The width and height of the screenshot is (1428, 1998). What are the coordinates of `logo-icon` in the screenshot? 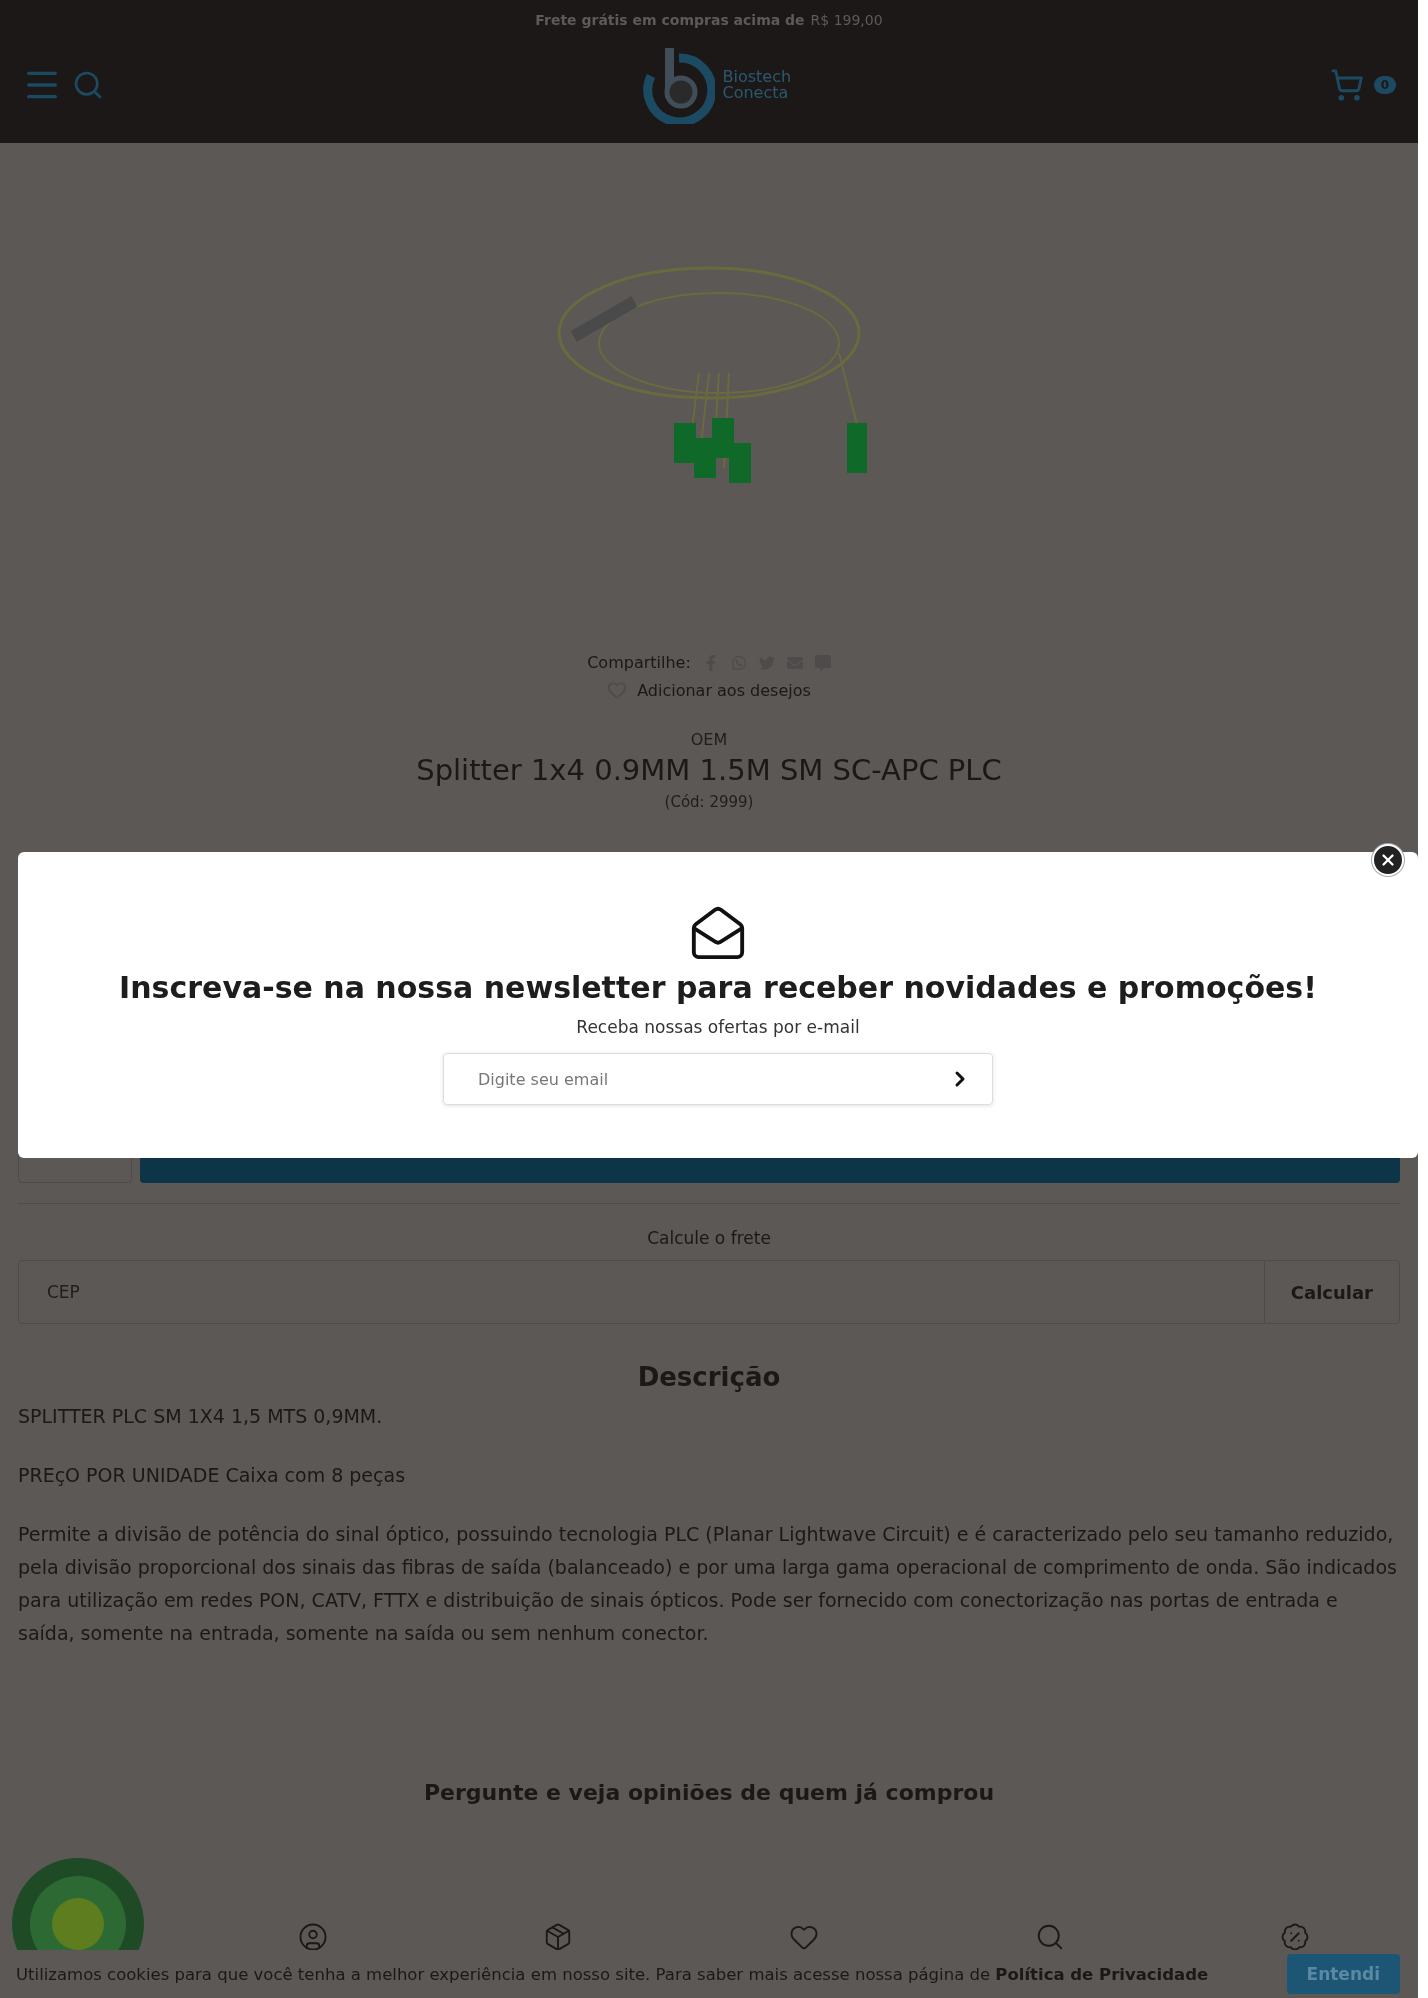 It's located at (678, 85).